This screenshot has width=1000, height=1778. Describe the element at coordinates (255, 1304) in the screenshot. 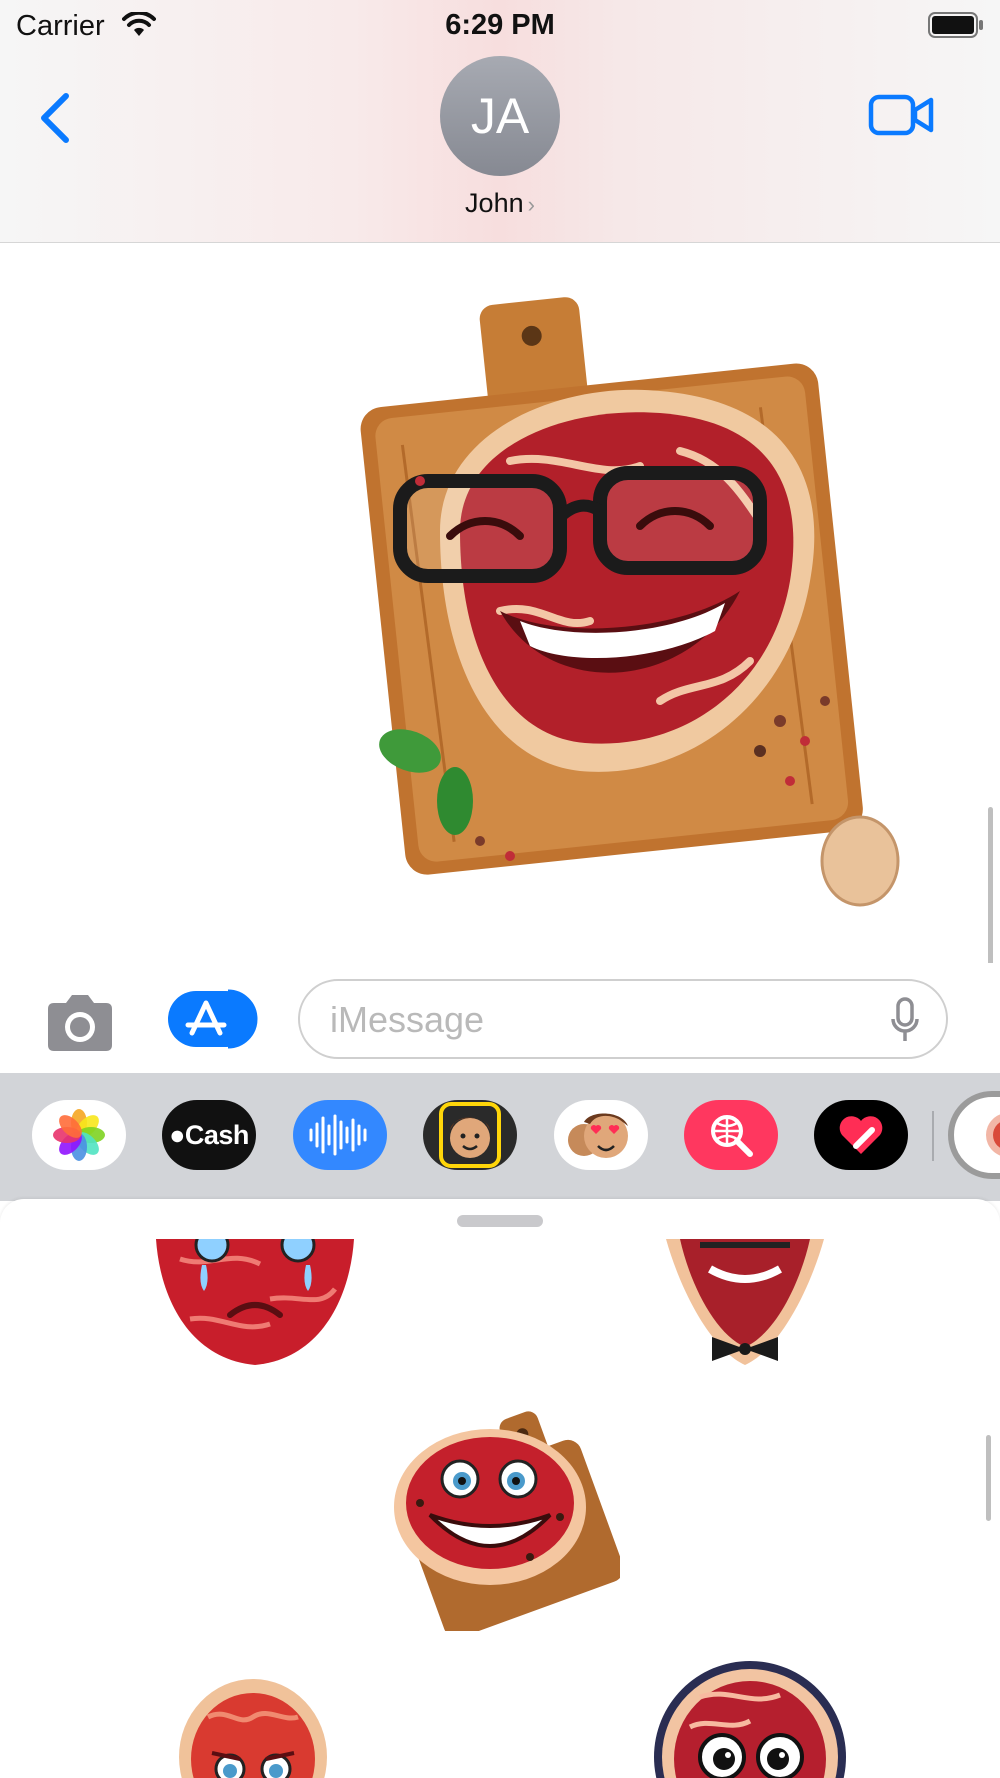

I see `crying-steak-sticker` at that location.